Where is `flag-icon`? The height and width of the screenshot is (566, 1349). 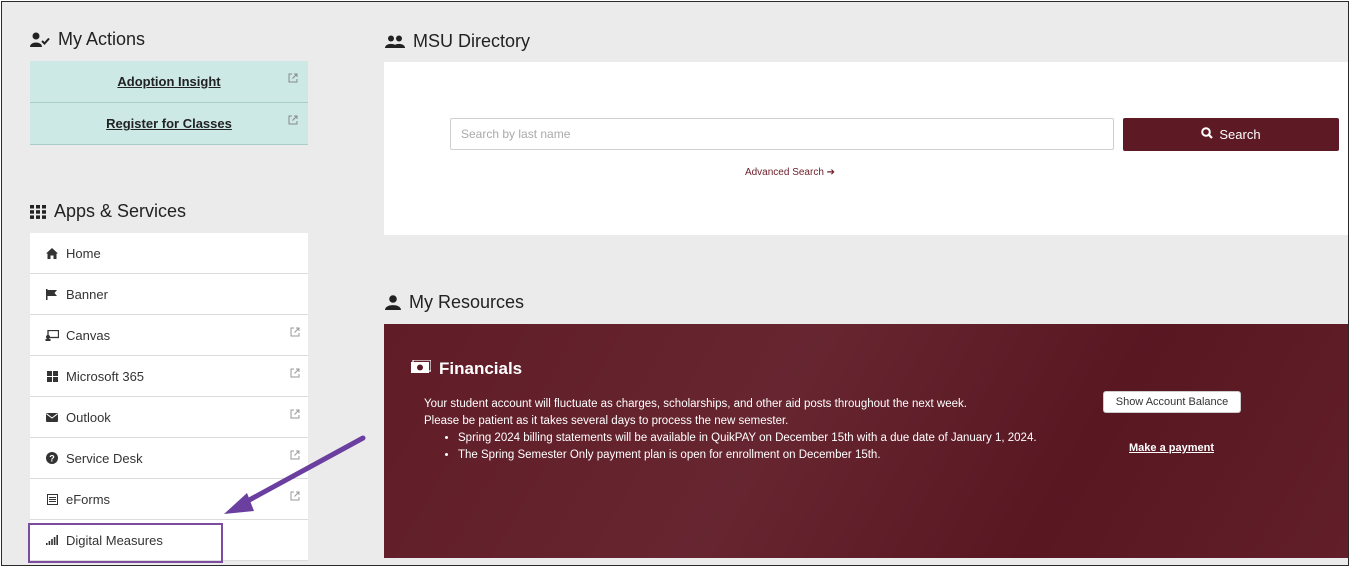
flag-icon is located at coordinates (52, 294).